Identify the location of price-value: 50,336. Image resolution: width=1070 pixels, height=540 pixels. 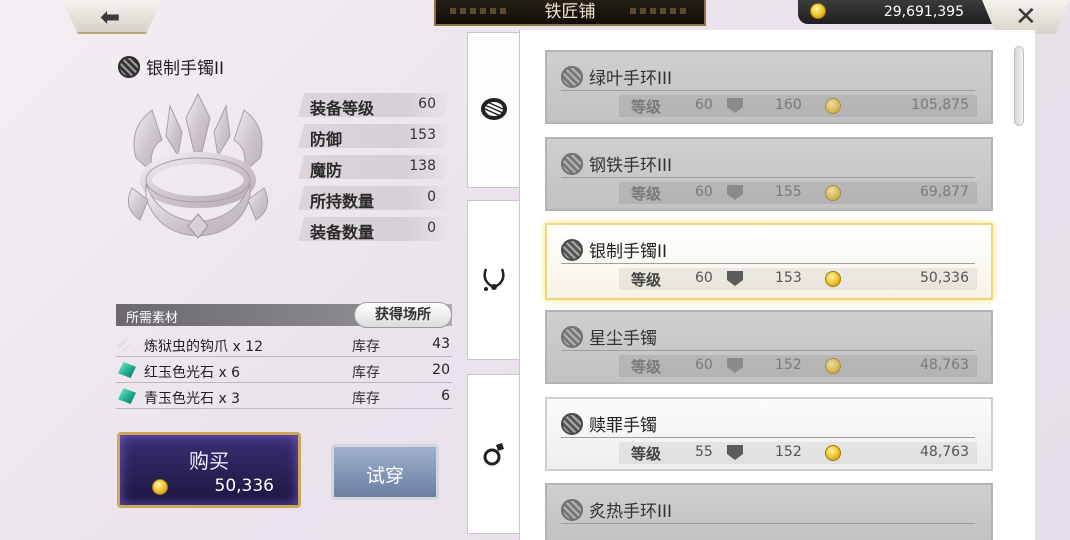
(944, 278).